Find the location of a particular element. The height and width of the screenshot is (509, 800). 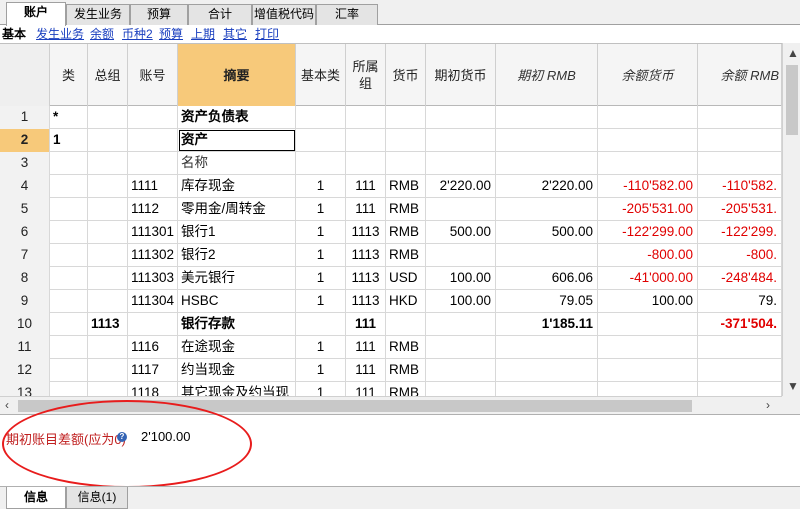

vertical-scroll-thumb is located at coordinates (792, 100).